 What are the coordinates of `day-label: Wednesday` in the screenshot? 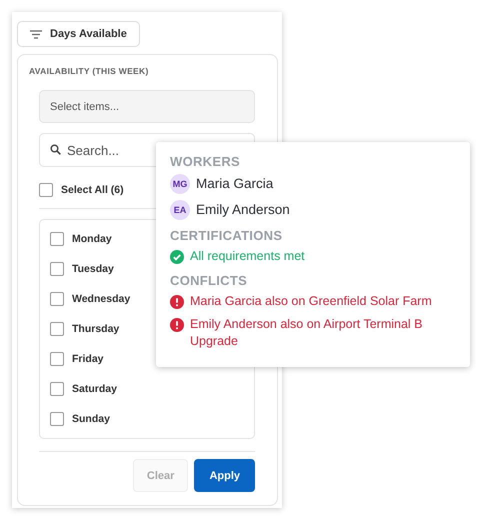 It's located at (101, 299).